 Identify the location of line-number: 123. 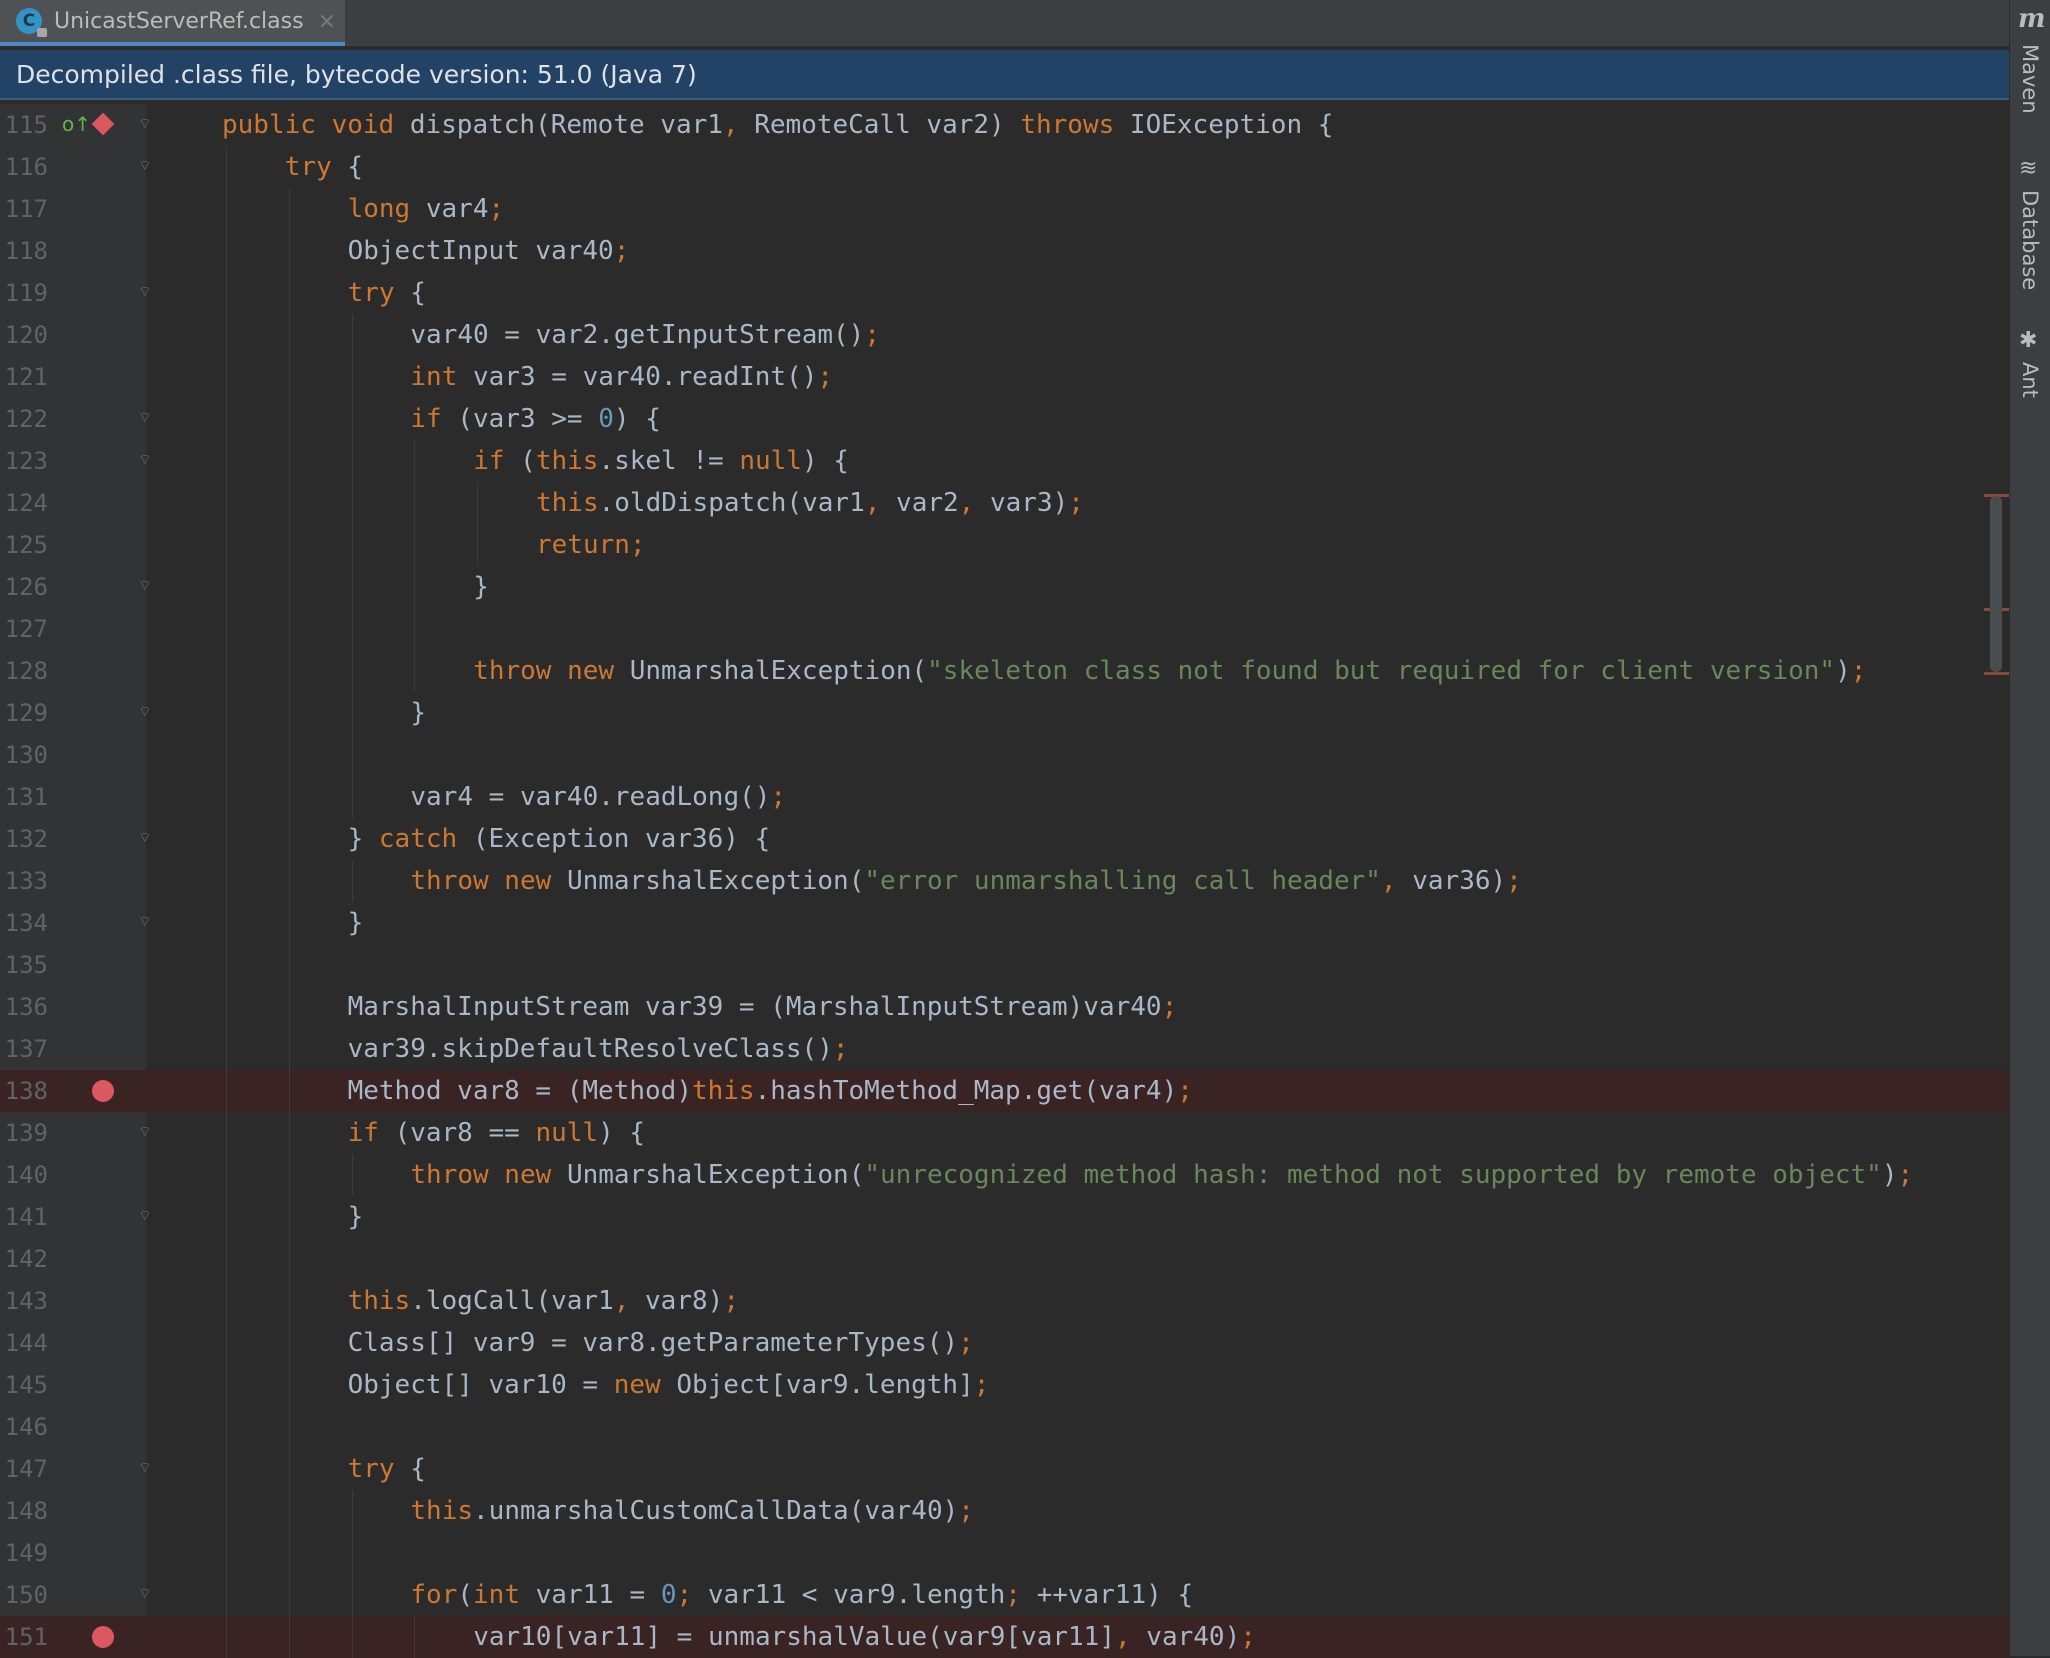
(24, 461).